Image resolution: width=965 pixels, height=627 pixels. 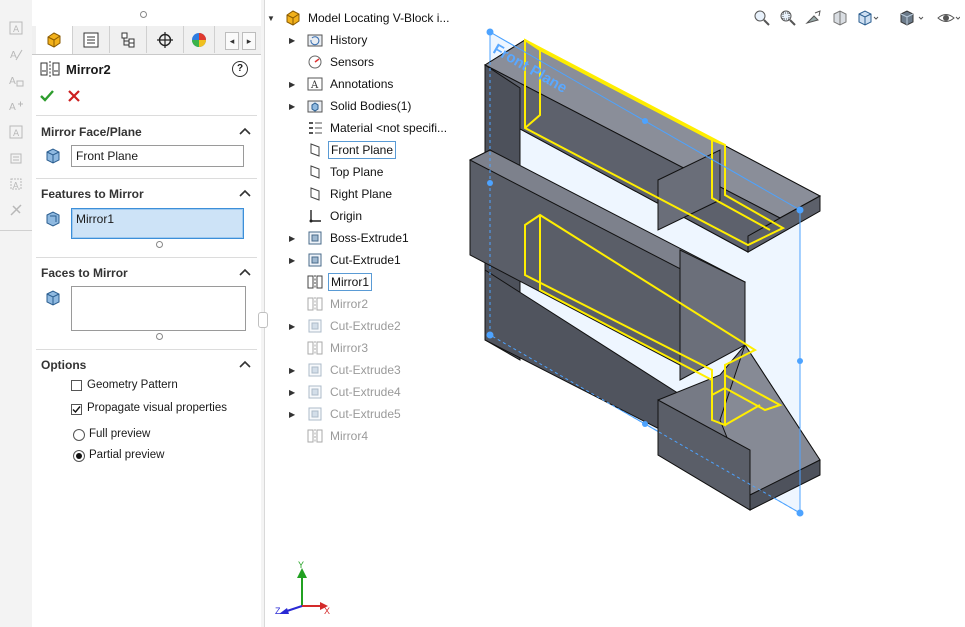 I want to click on tree-item: Right Plane, so click(x=350, y=194).